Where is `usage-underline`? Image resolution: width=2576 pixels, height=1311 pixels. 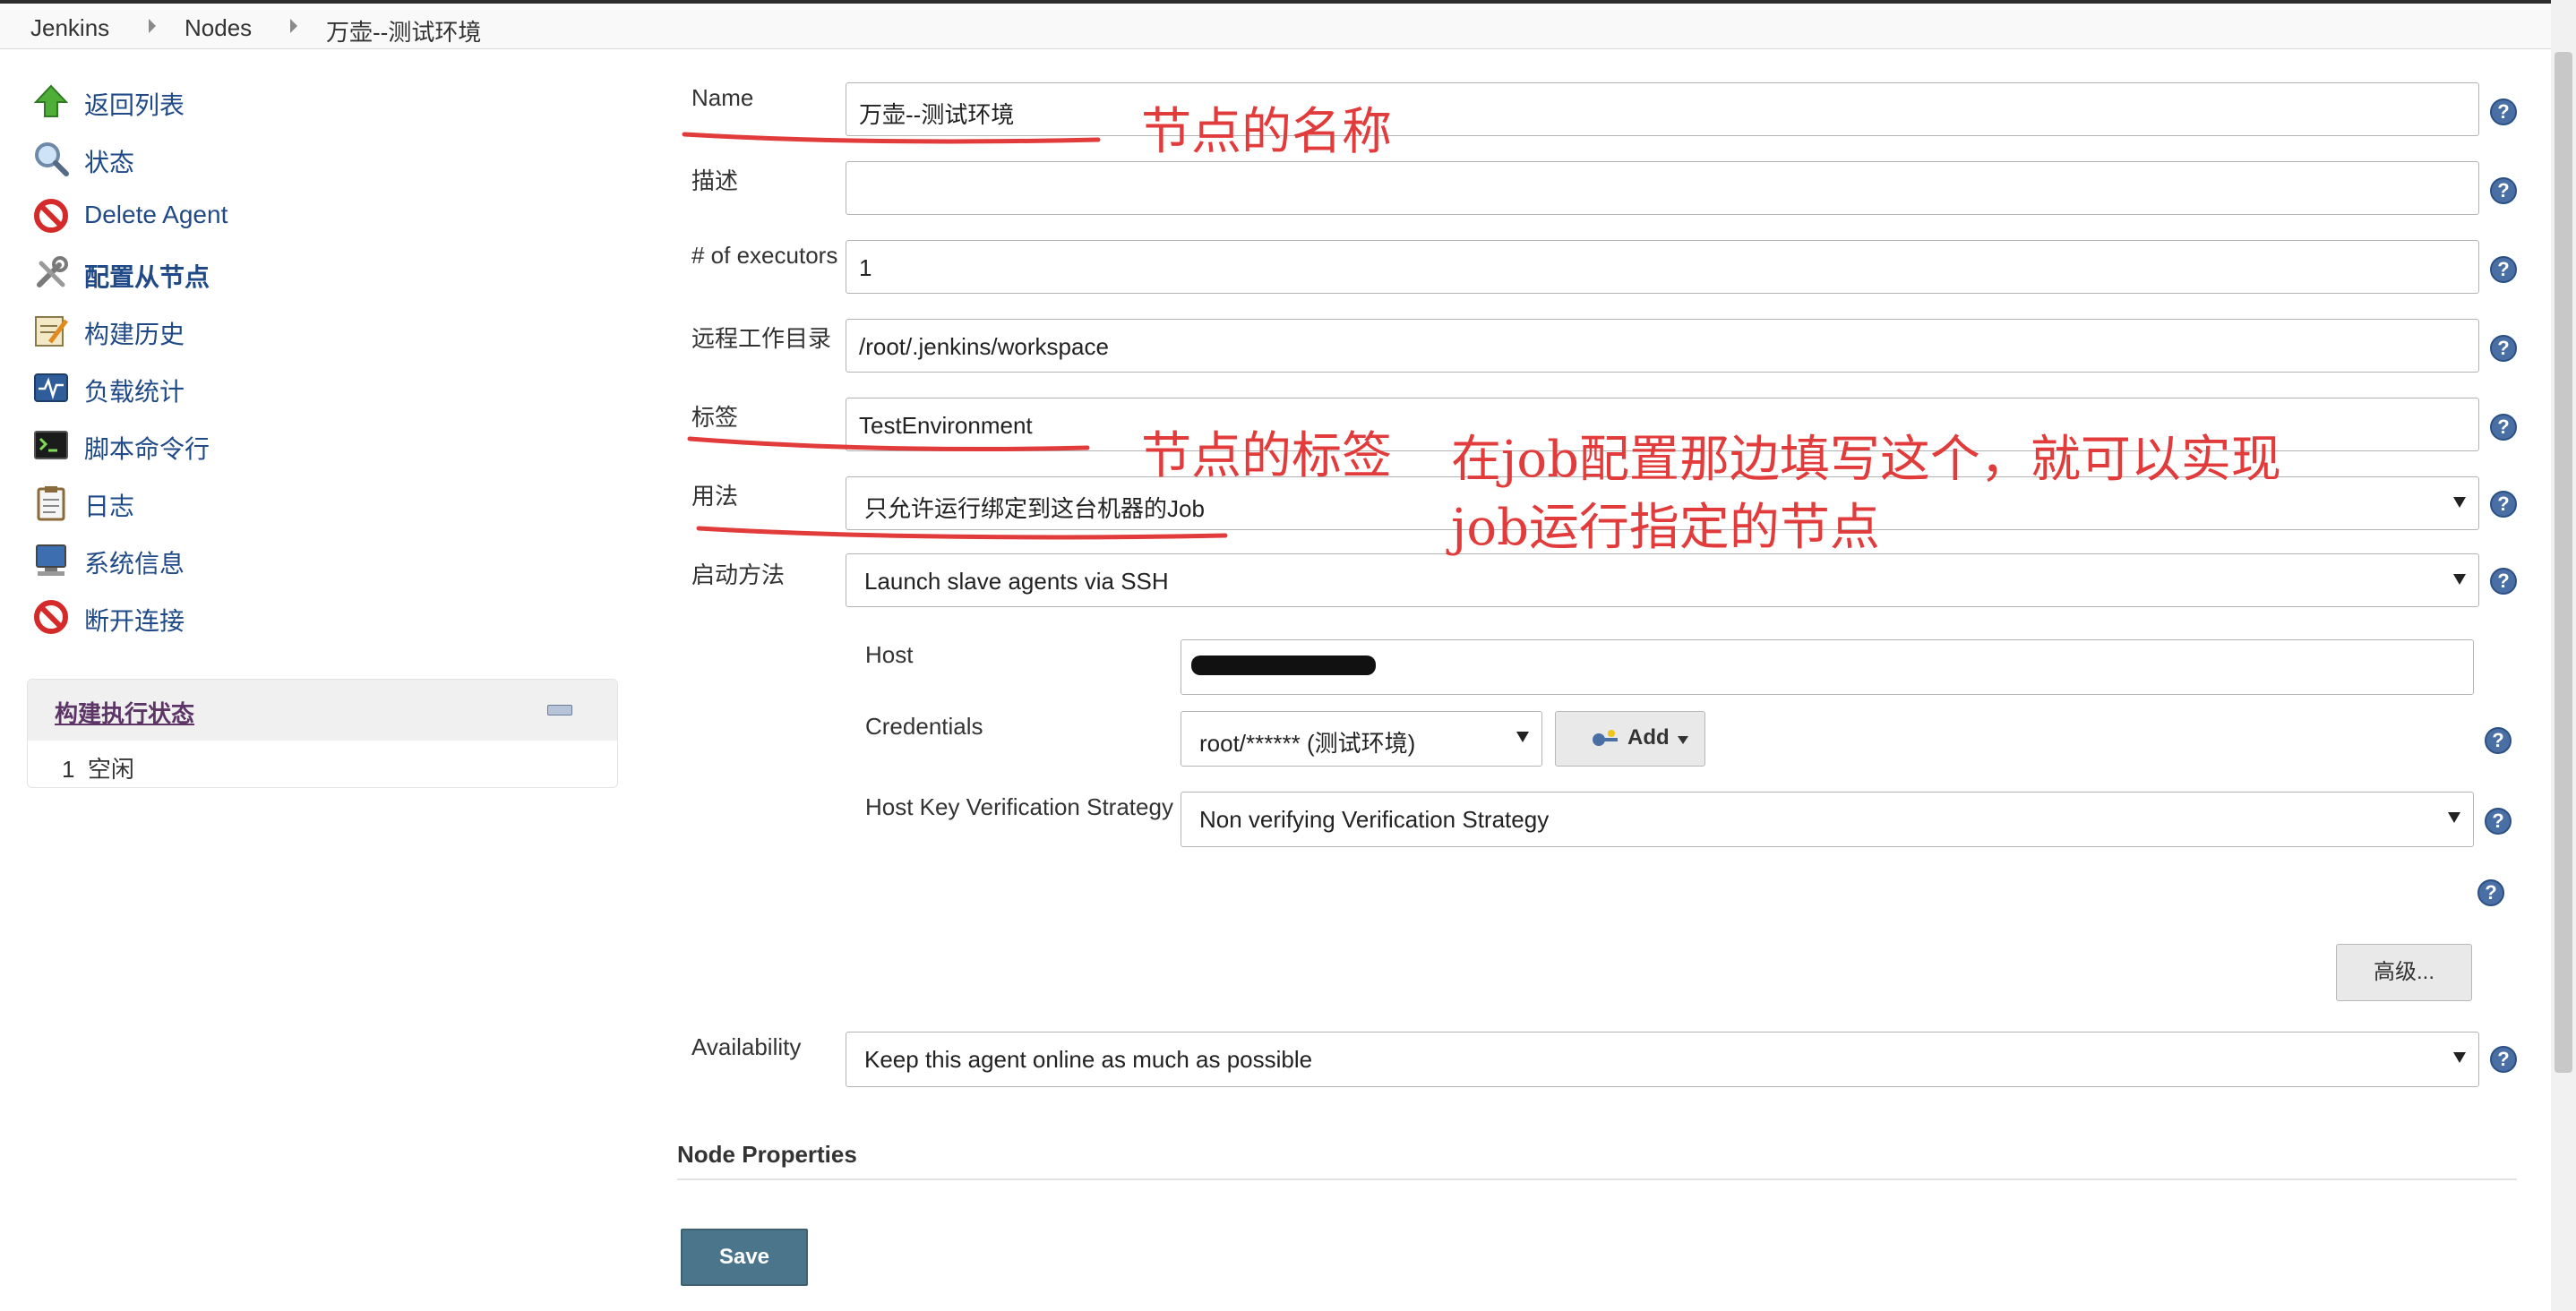 usage-underline is located at coordinates (962, 533).